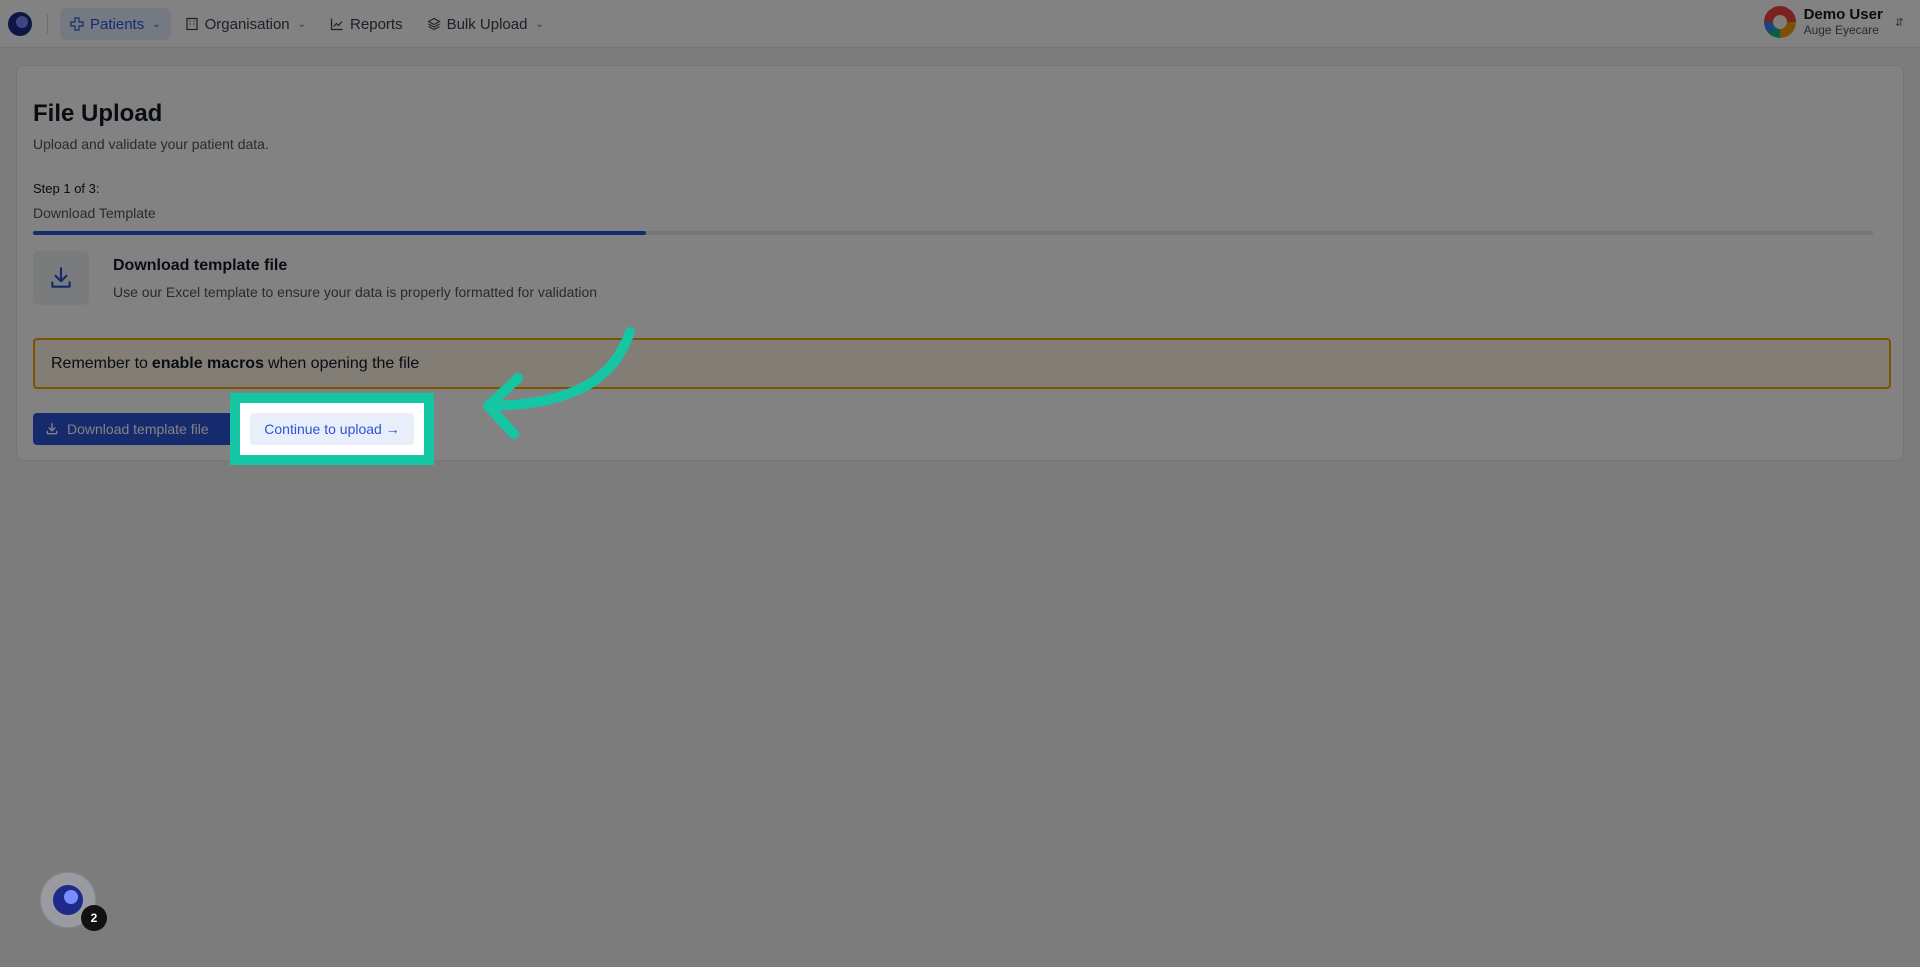 The width and height of the screenshot is (1920, 967). I want to click on tutorial-highlight-frame: Continue to upload →, so click(332, 429).